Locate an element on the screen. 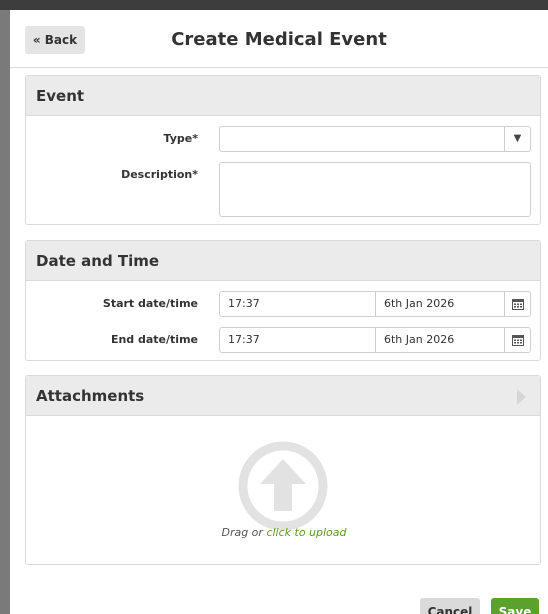  upload-icon is located at coordinates (283, 486).